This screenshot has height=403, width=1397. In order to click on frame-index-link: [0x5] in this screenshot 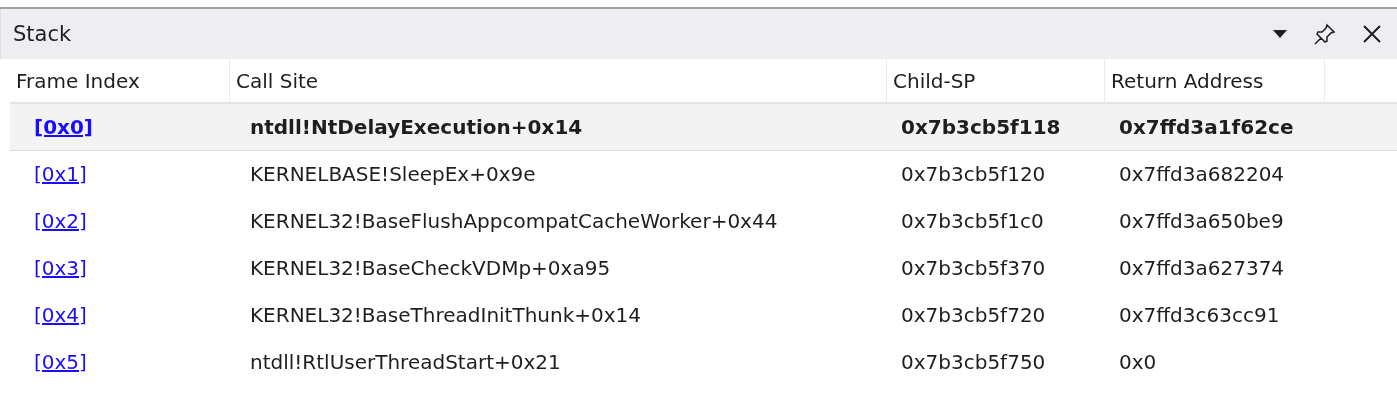, I will do `click(60, 362)`.